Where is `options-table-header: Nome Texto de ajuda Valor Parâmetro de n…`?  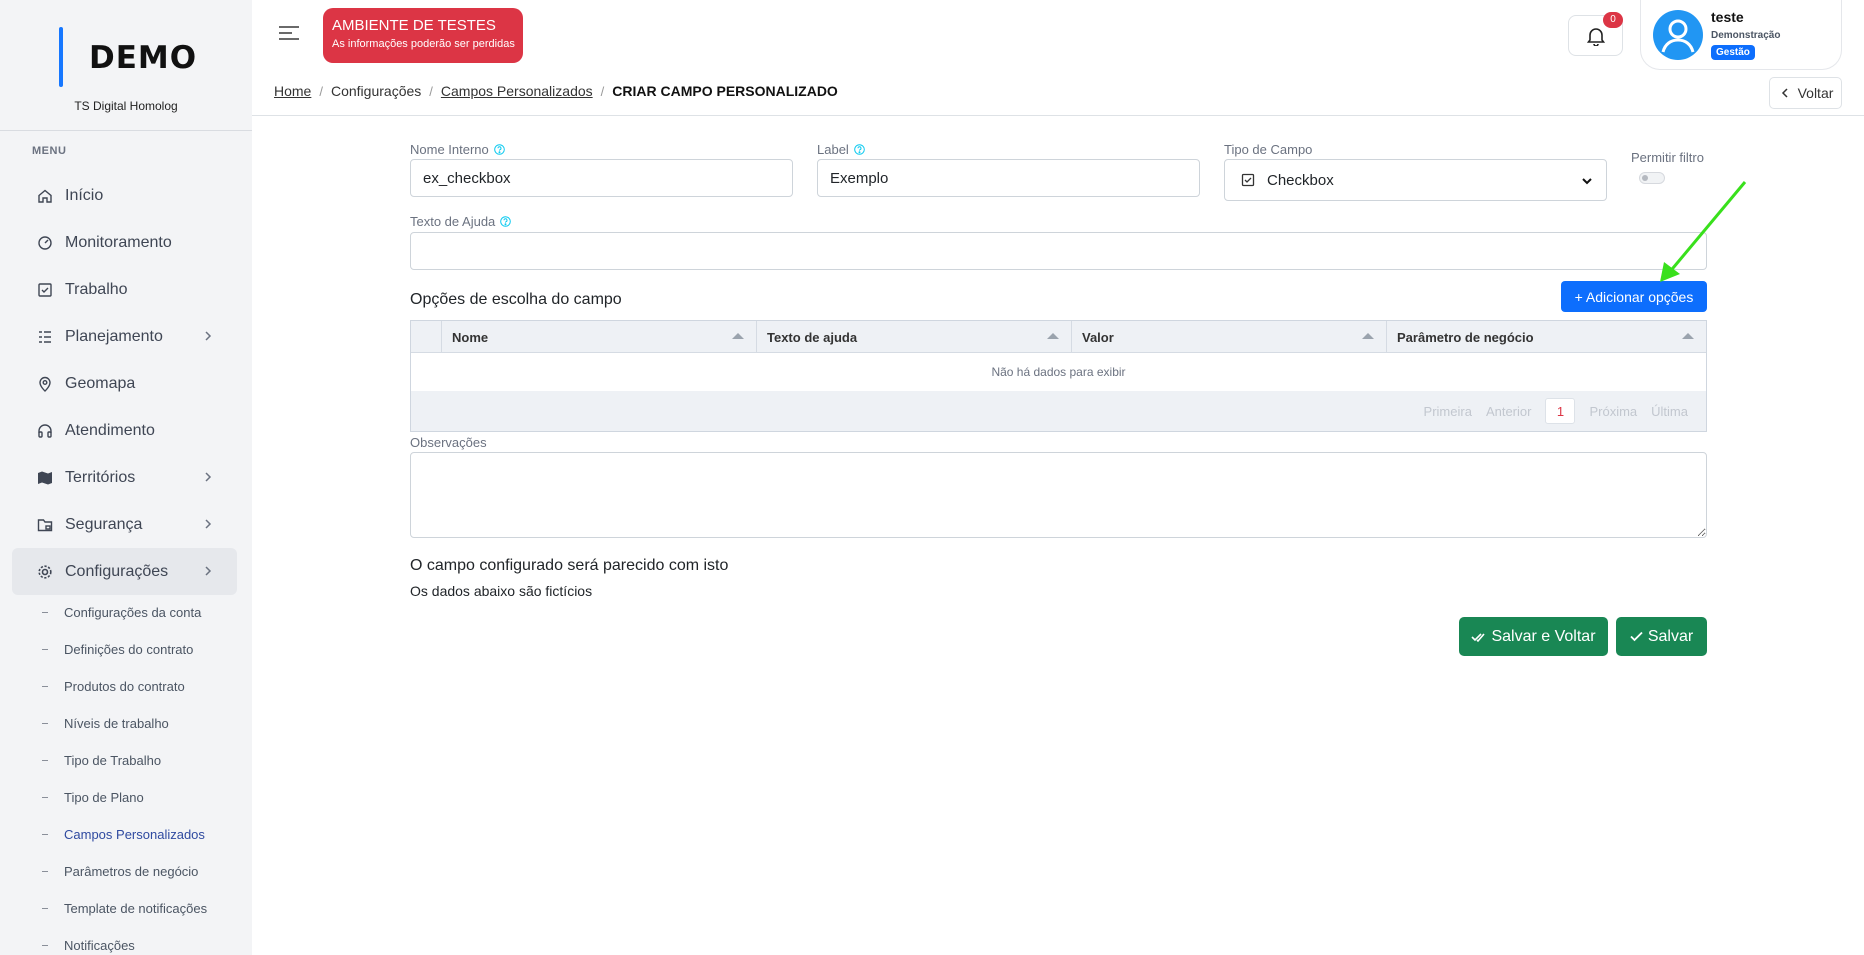
options-table-header: Nome Texto de ajuda Valor Parâmetro de n… is located at coordinates (1058, 337).